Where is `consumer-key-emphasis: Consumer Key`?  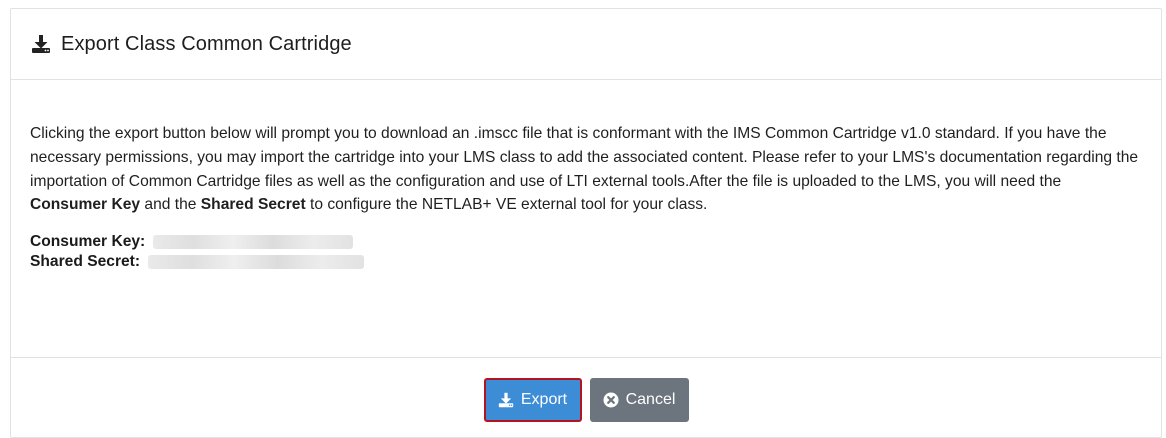
consumer-key-emphasis: Consumer Key is located at coordinates (85, 205).